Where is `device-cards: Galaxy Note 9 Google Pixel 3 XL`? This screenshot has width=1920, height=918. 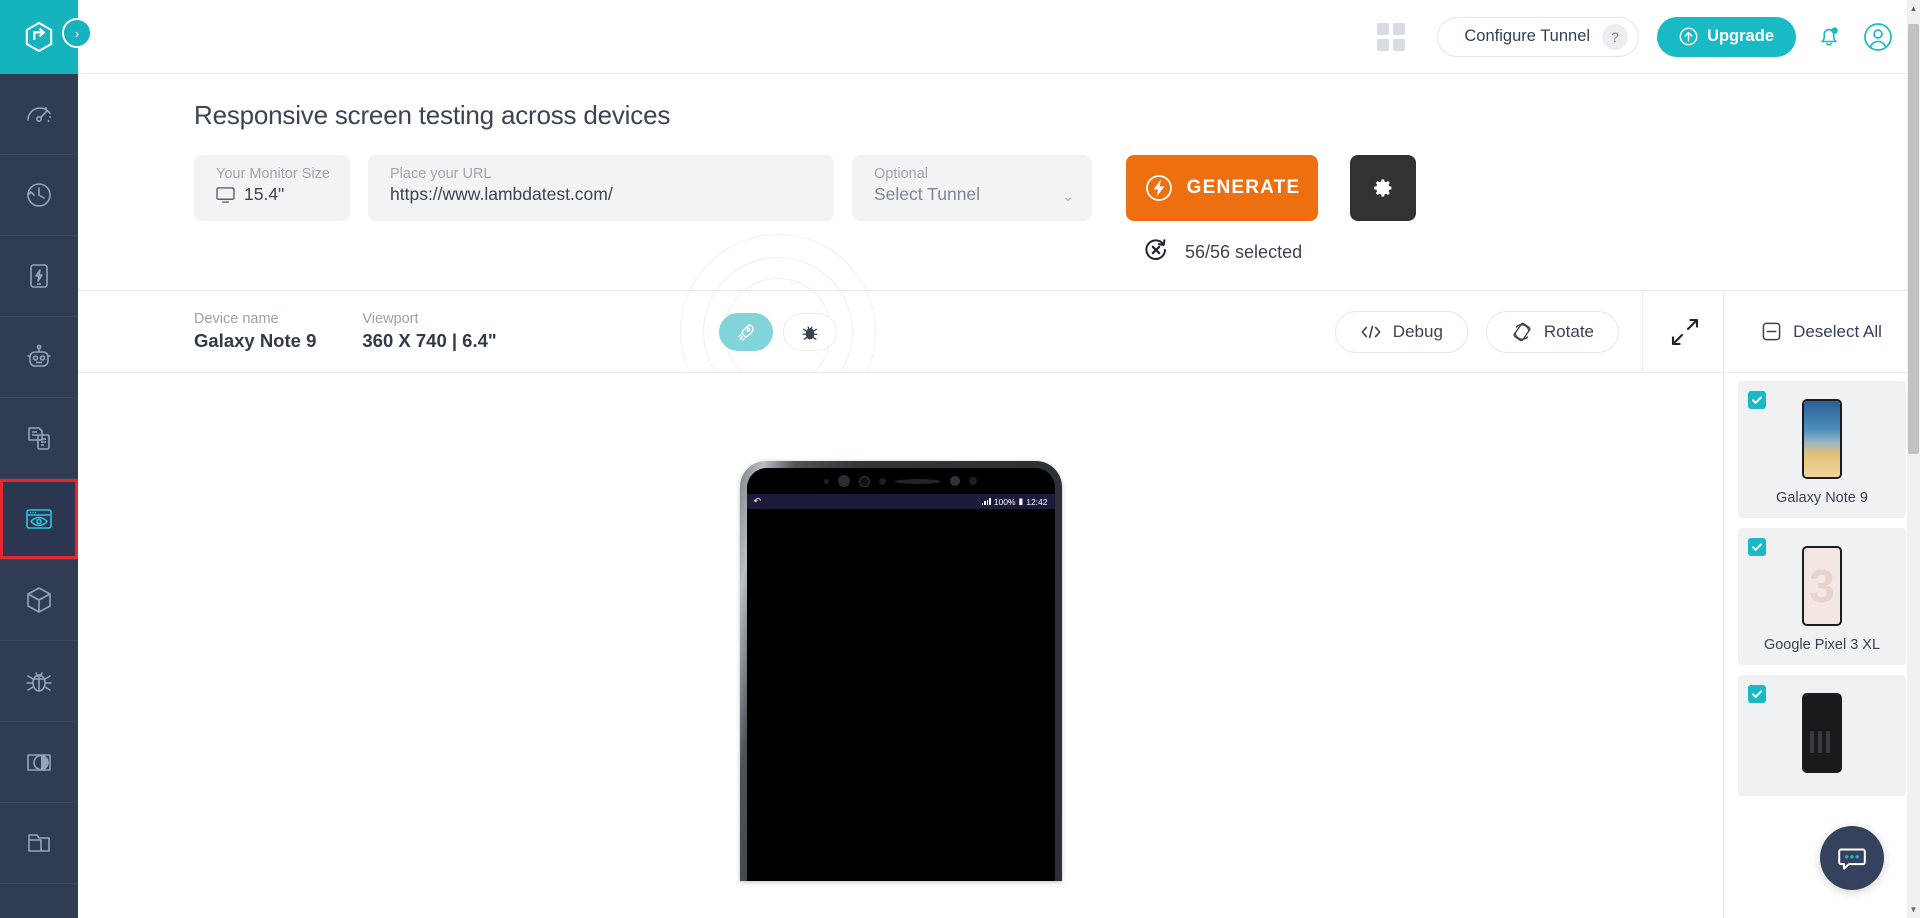 device-cards: Galaxy Note 9 Google Pixel 3 XL is located at coordinates (1822, 645).